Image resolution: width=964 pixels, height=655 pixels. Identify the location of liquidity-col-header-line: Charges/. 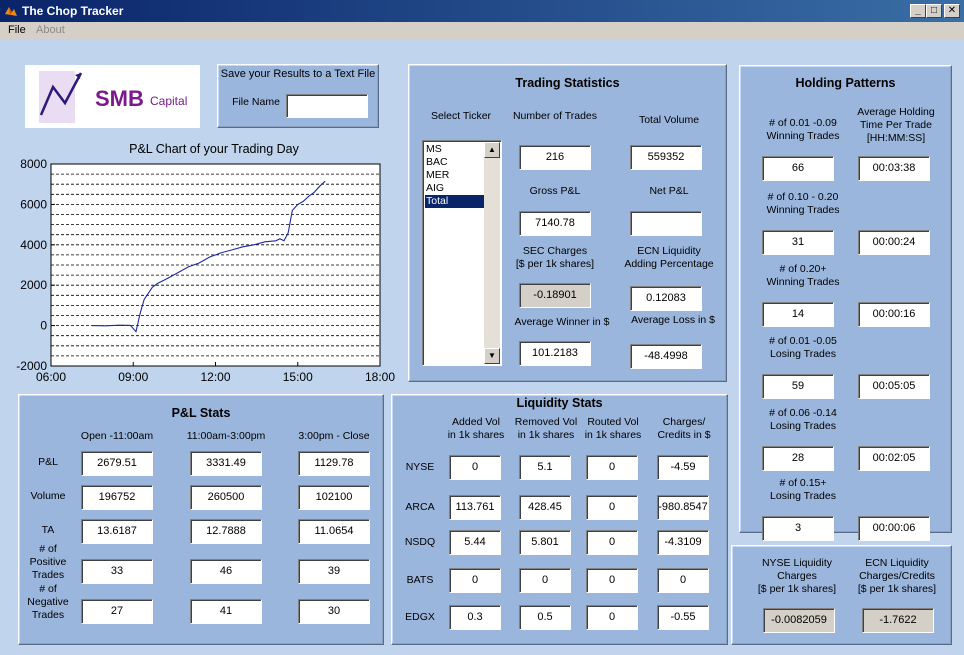
(684, 422).